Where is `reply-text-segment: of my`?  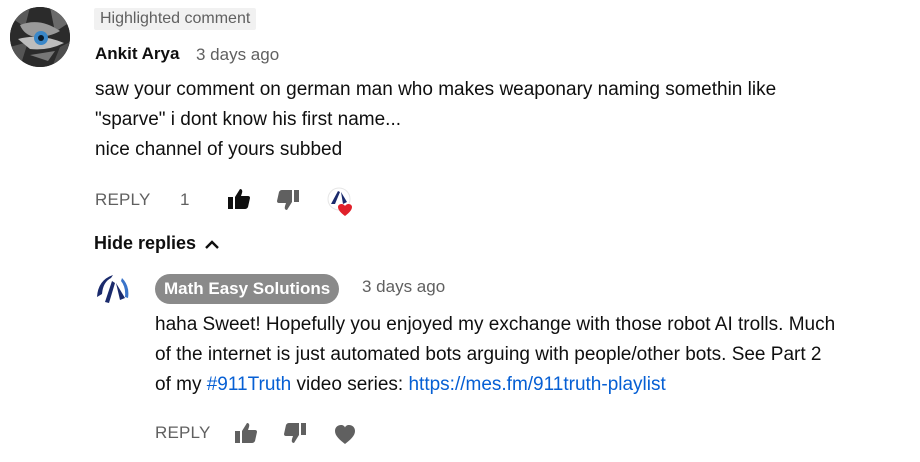 reply-text-segment: of my is located at coordinates (181, 384).